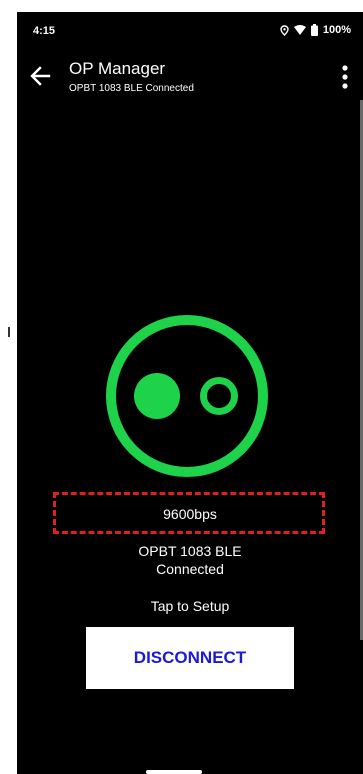  Describe the element at coordinates (174, 772) in the screenshot. I see `home-indicator` at that location.